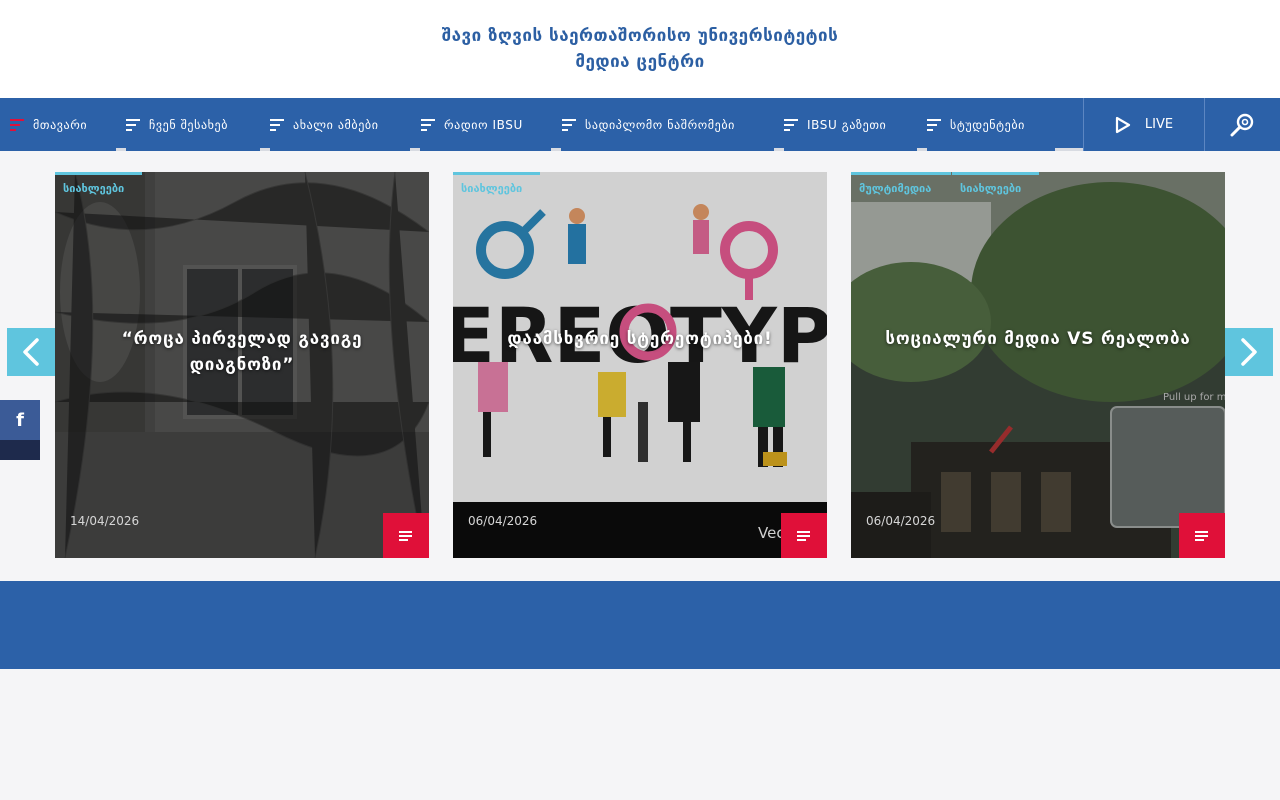  Describe the element at coordinates (105, 521) in the screenshot. I see `card-date: 14/04/2026` at that location.